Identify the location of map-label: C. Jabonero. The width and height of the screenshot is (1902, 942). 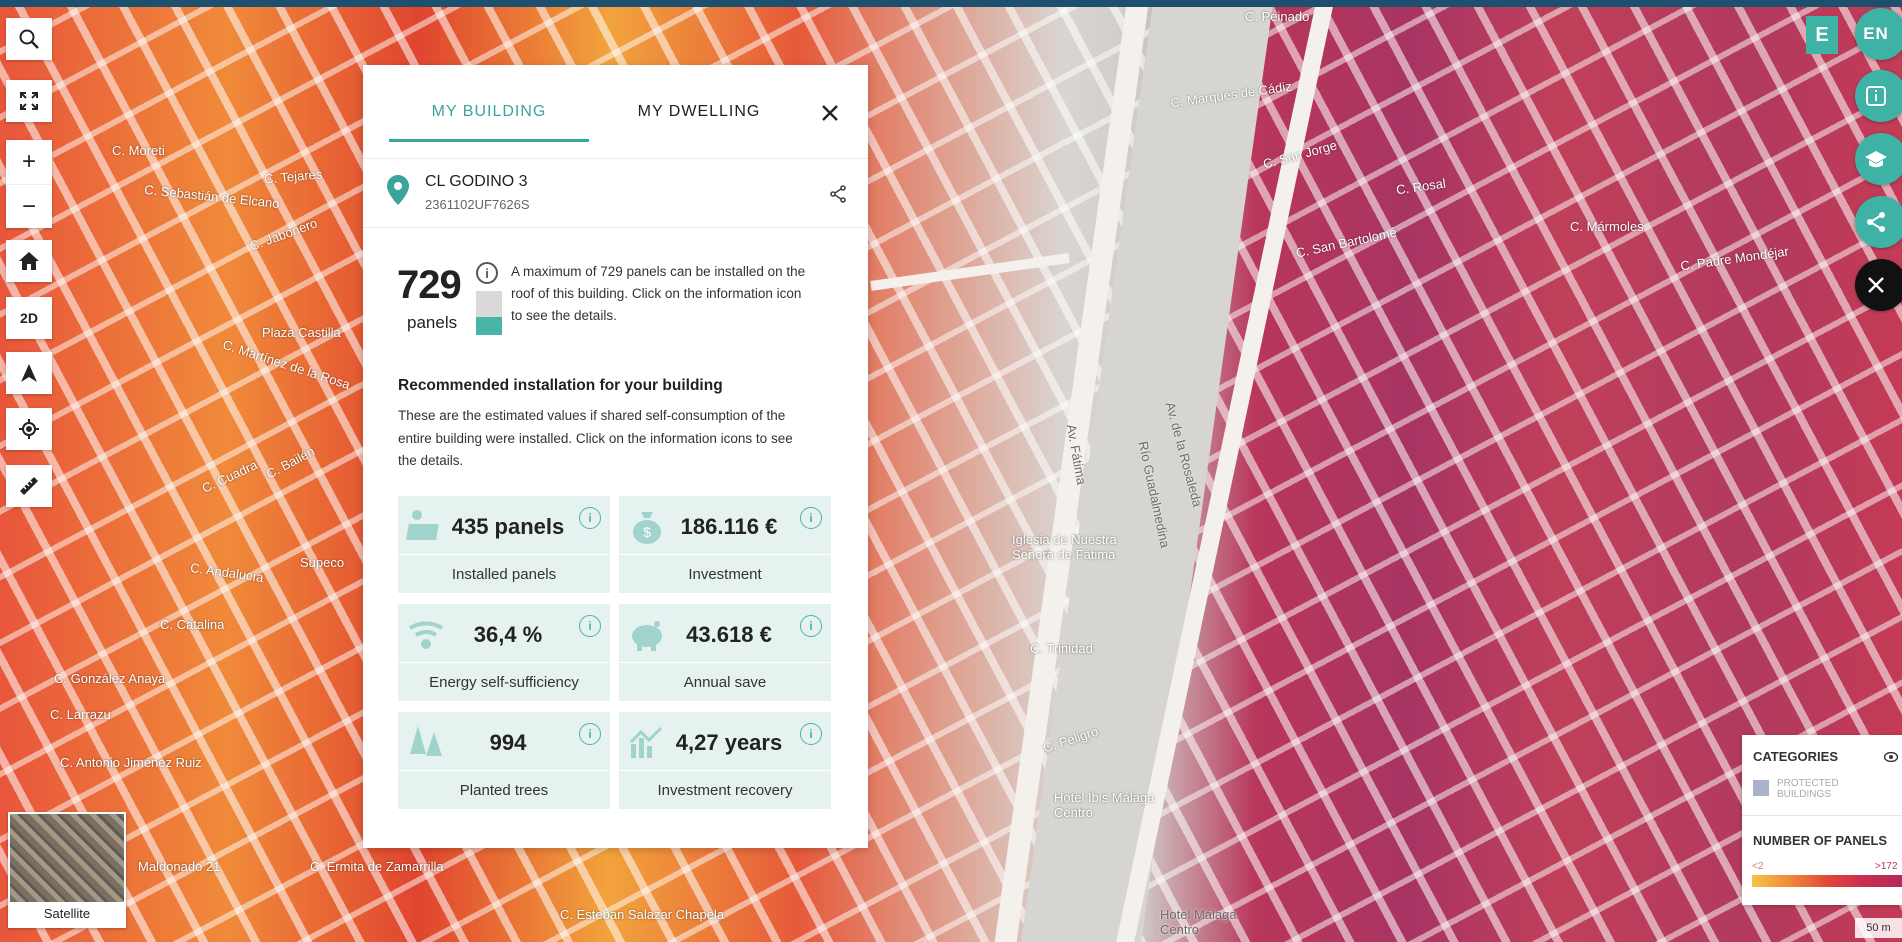
(283, 234).